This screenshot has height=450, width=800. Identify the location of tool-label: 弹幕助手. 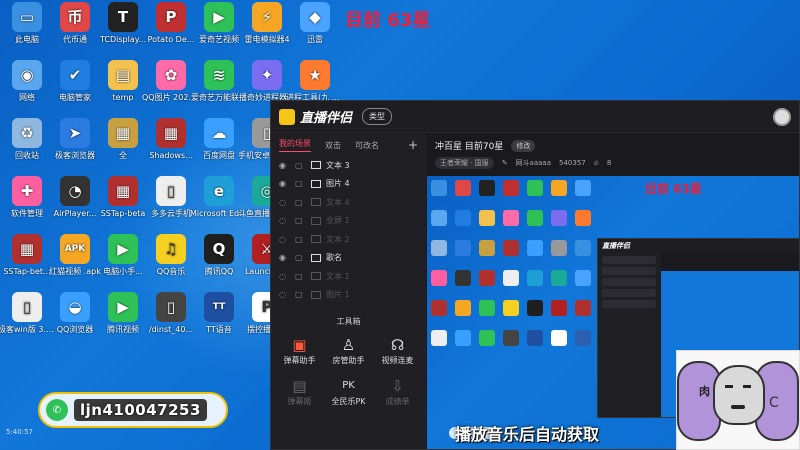
(299, 360).